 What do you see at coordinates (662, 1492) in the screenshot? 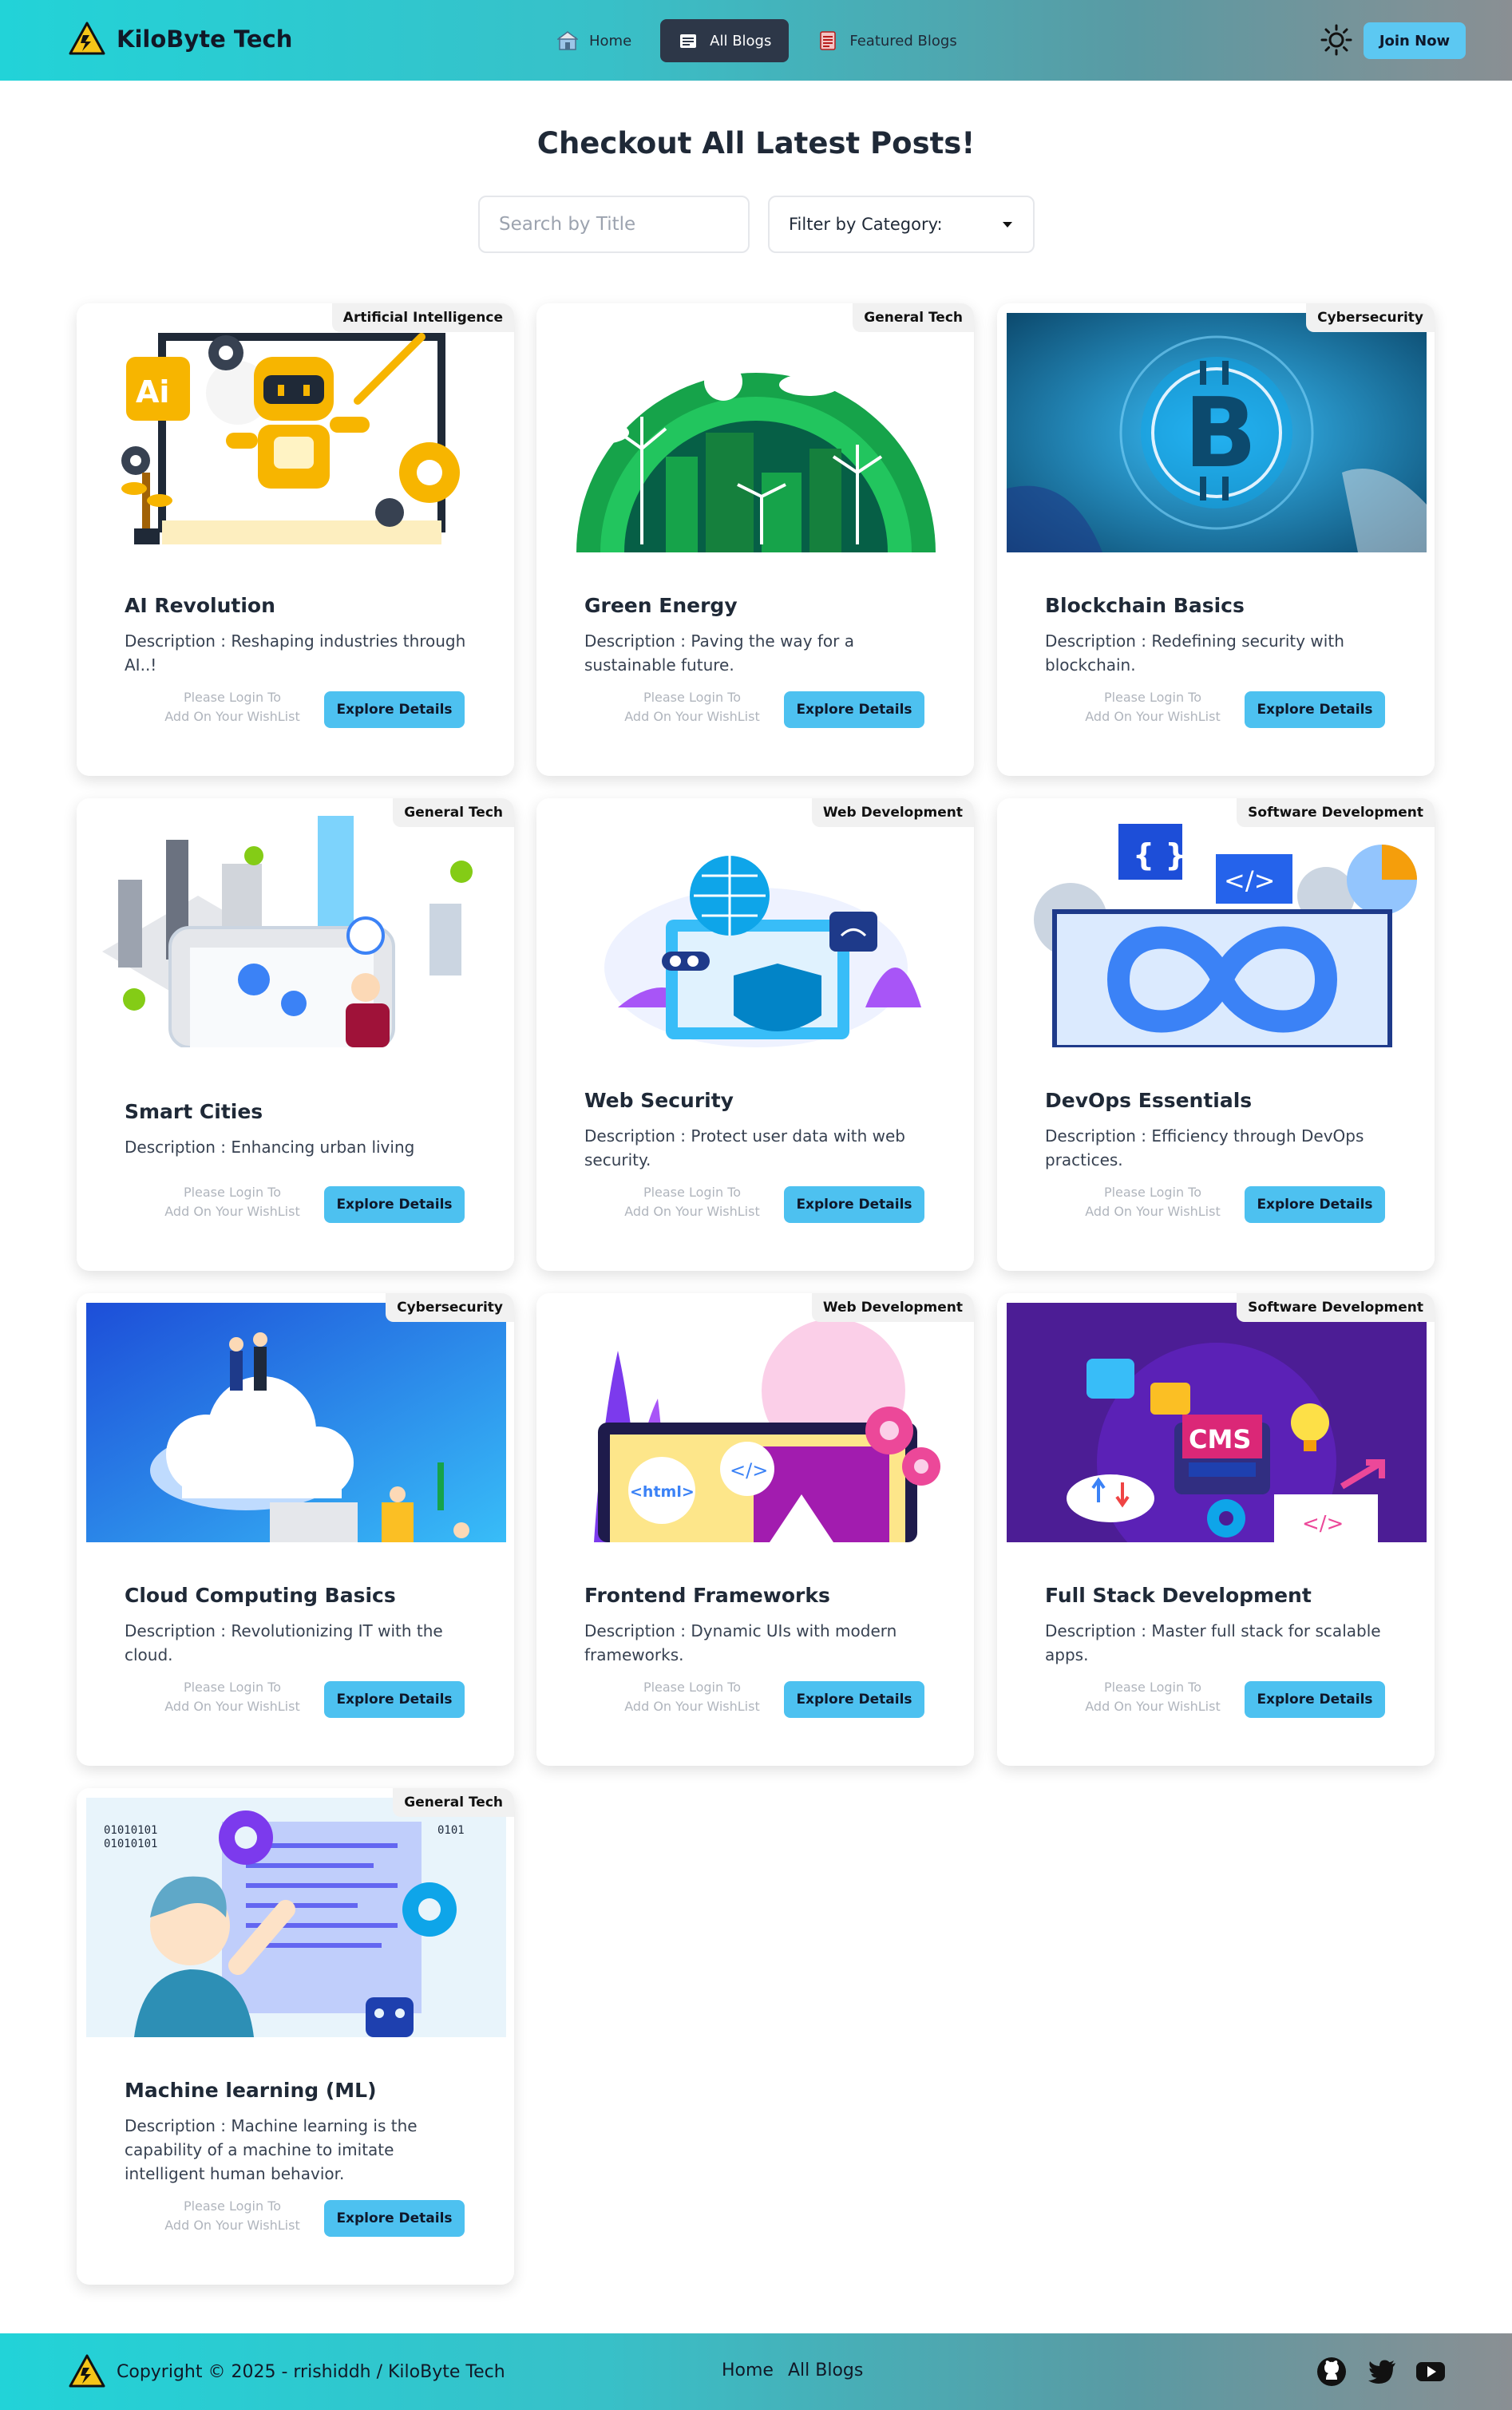
I see `svg-text: <html>` at bounding box center [662, 1492].